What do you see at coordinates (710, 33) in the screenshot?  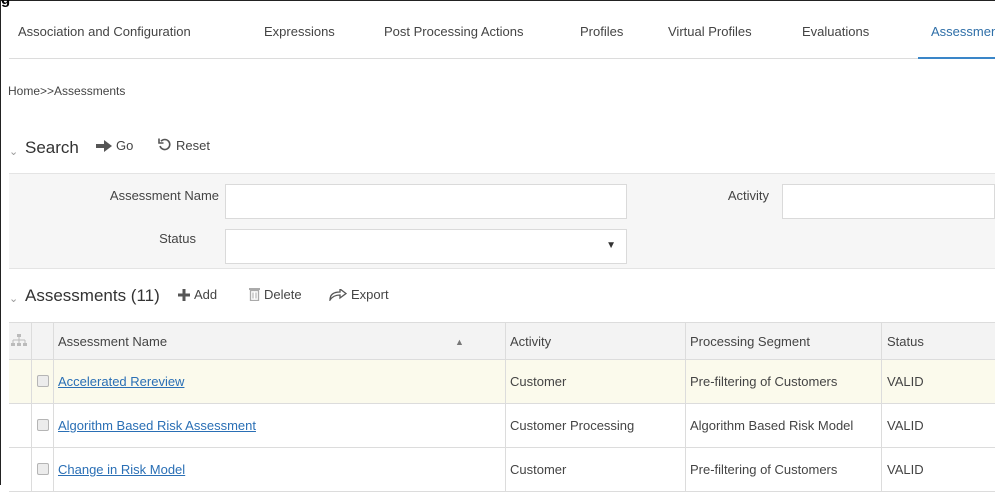 I see `tab-virtual-profiles: Virtual Profiles` at bounding box center [710, 33].